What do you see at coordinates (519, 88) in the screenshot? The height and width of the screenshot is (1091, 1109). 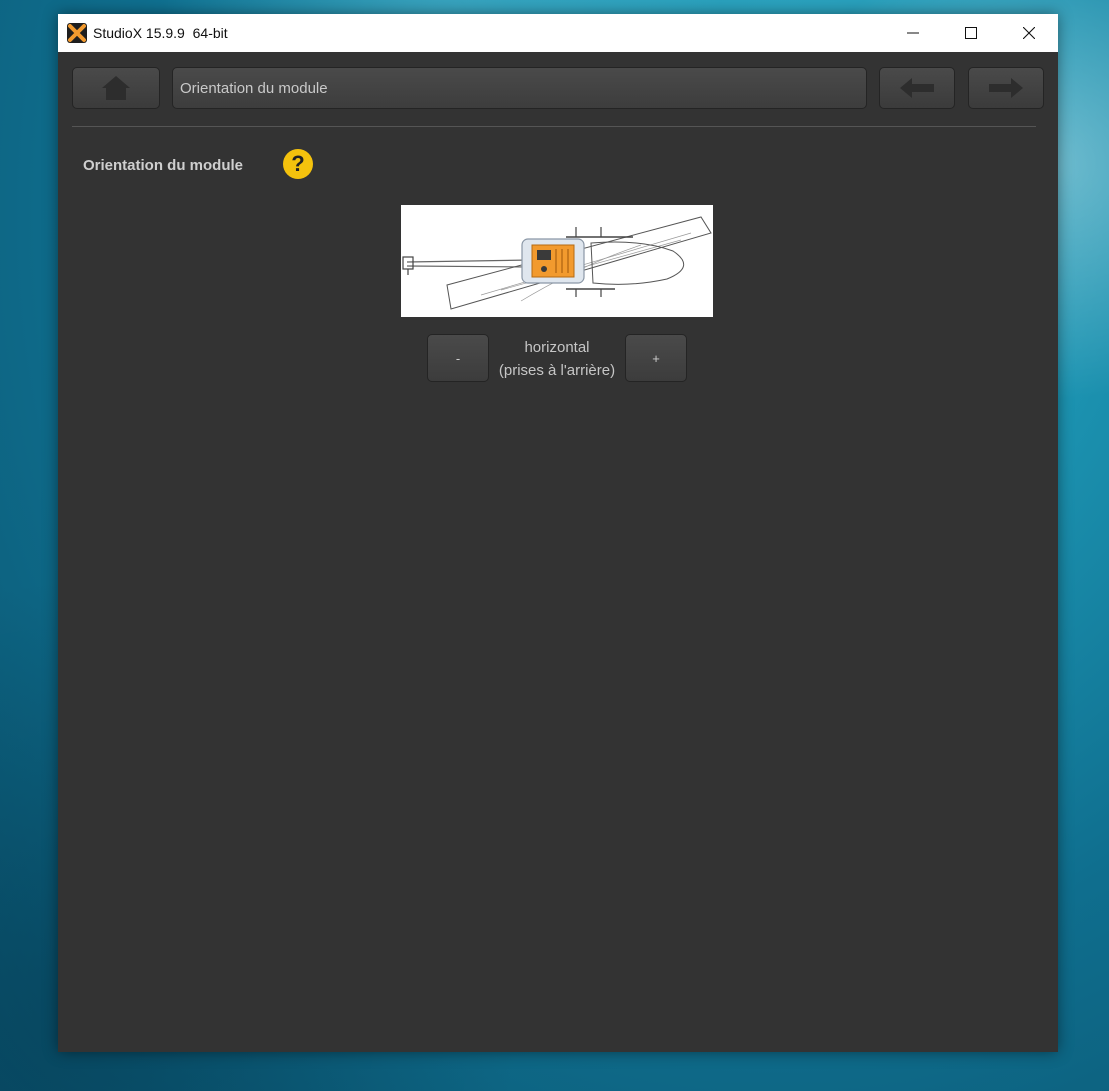 I see `breadcrumb-path: Orientation du module` at bounding box center [519, 88].